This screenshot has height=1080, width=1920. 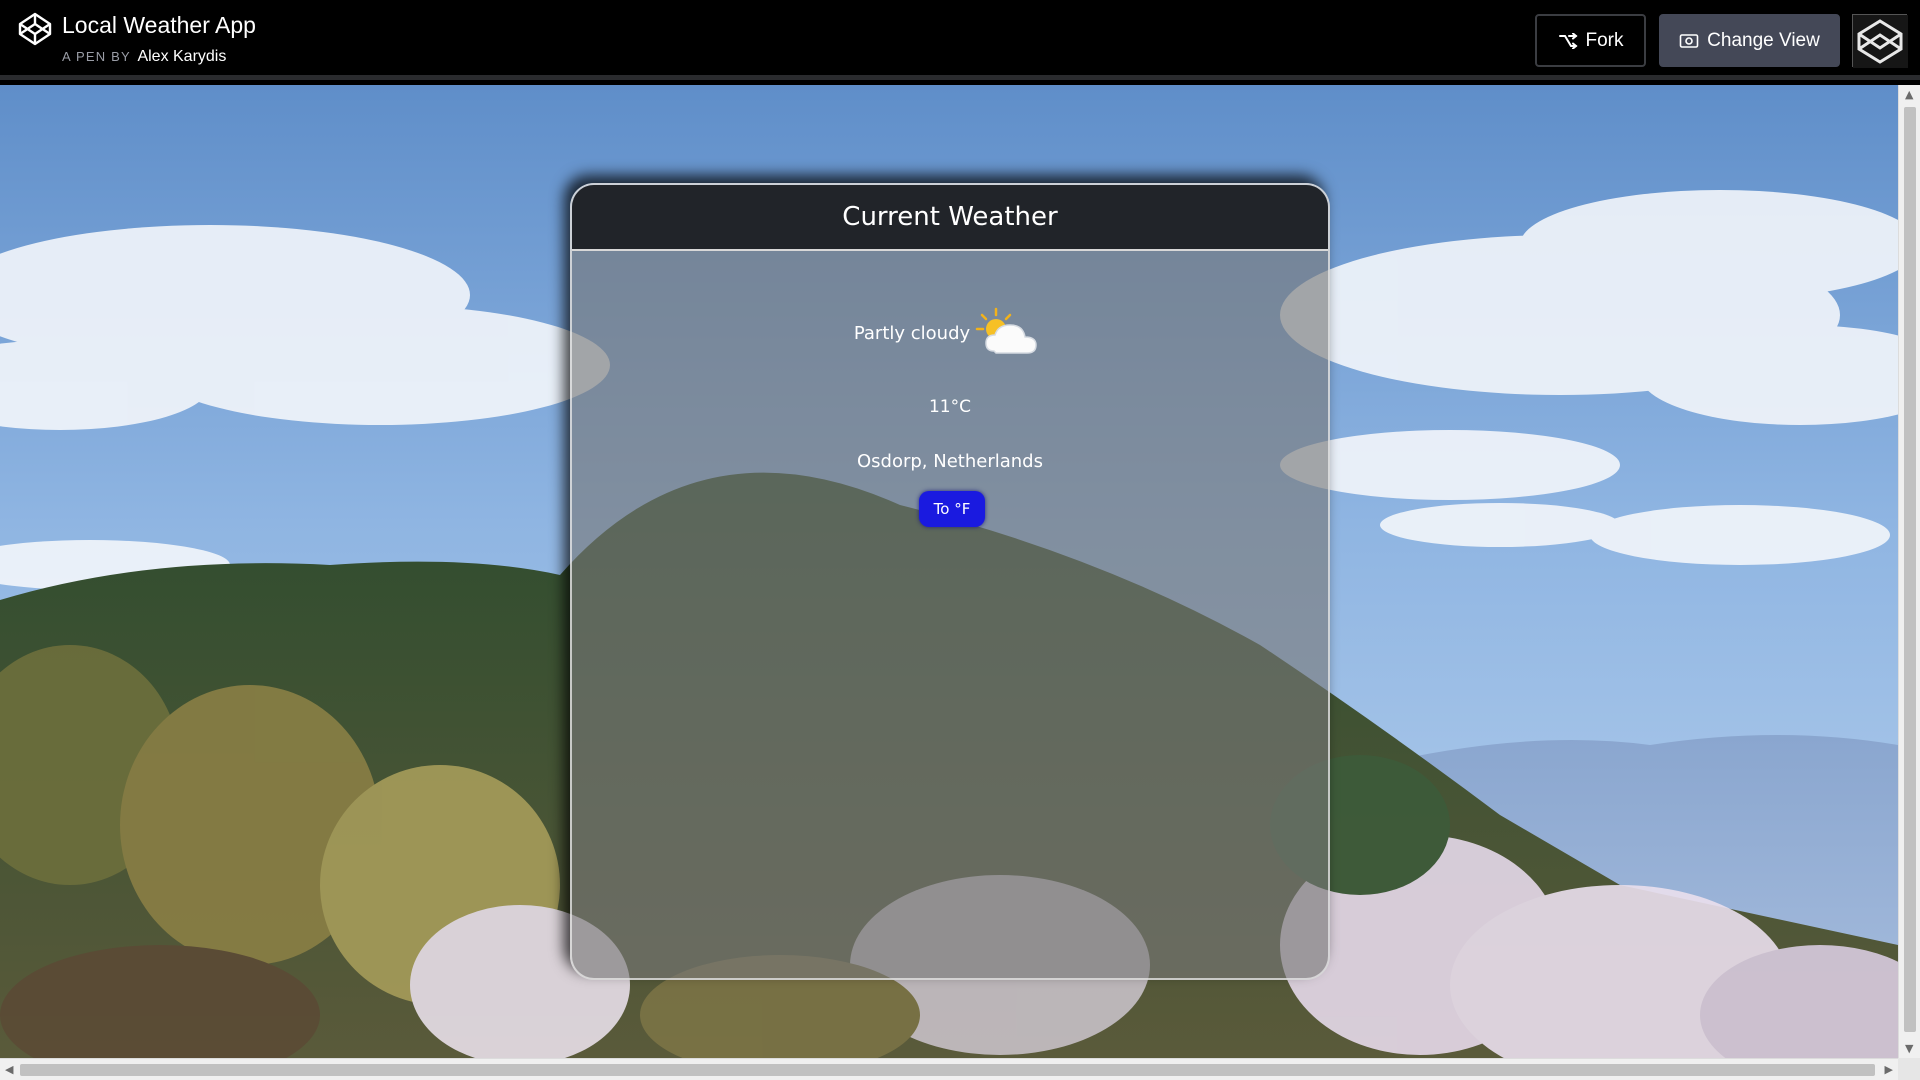 I want to click on pen-author-line: A PEN BY Alex Karydis, so click(x=144, y=57).